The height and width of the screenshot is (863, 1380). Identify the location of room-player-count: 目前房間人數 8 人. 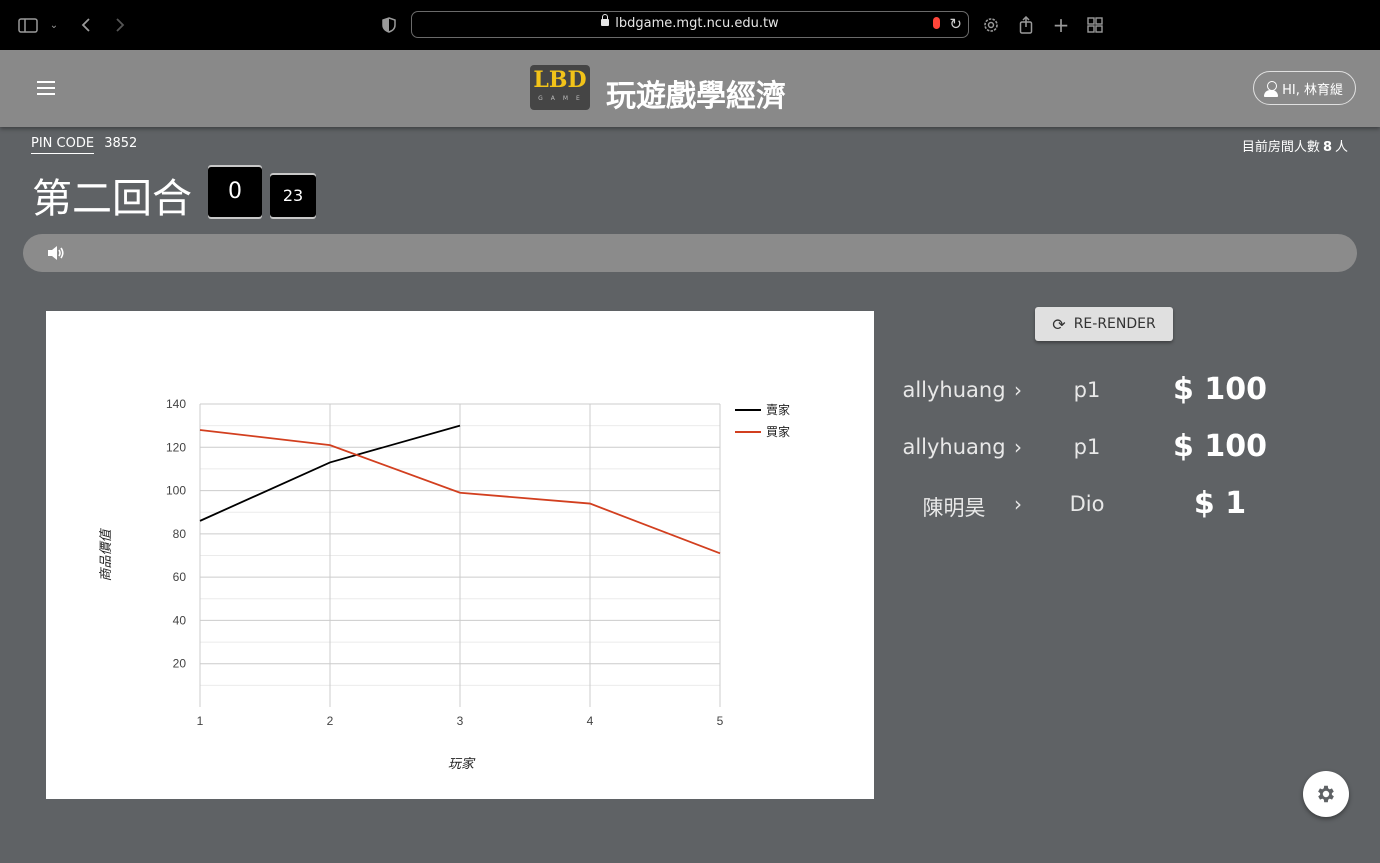
(1295, 145).